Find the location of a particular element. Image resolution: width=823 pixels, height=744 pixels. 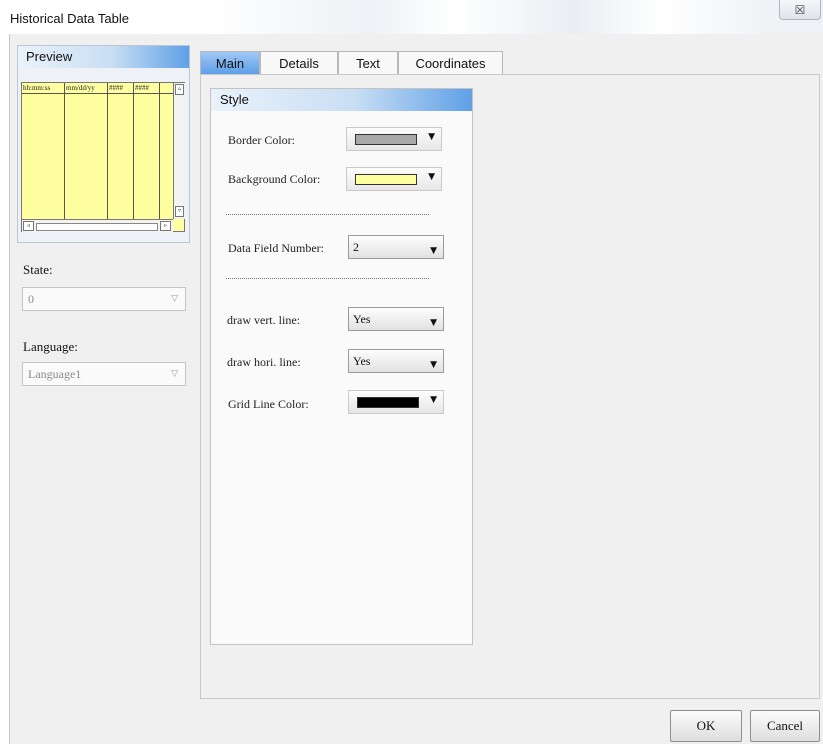

language-value: Language1 is located at coordinates (55, 374).